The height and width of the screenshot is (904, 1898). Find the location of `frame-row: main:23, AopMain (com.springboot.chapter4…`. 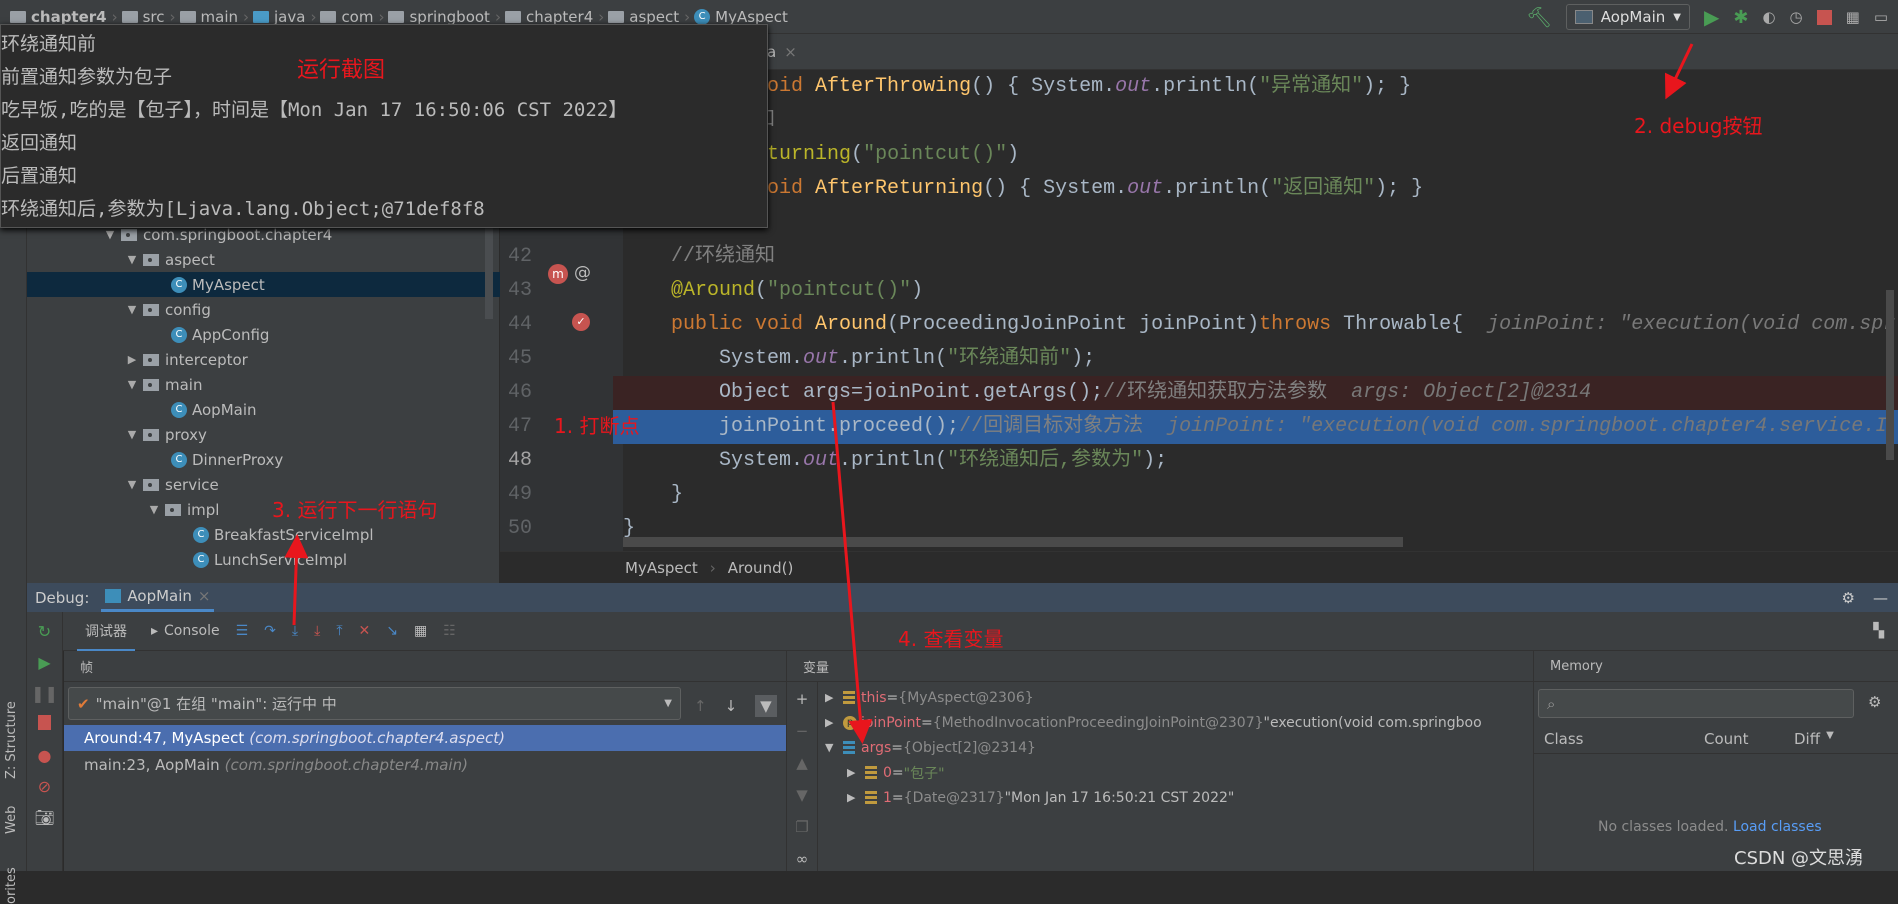

frame-row: main:23, AopMain (com.springboot.chapter4… is located at coordinates (425, 765).